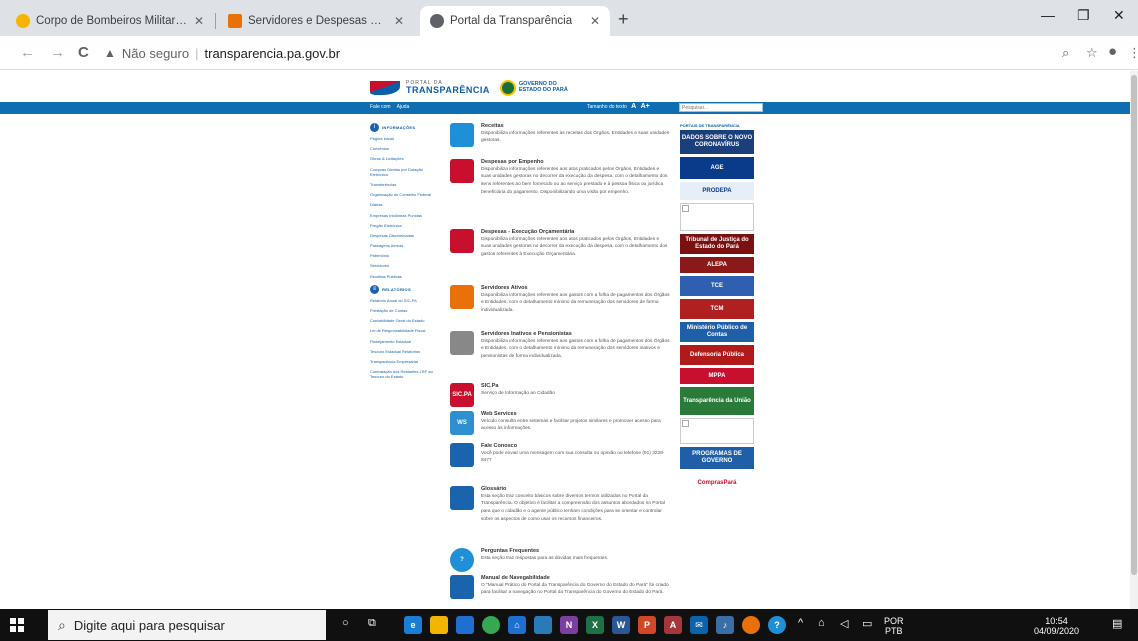 This screenshot has height=641, width=1138. What do you see at coordinates (751, 625) in the screenshot?
I see `chrome-running-icon` at bounding box center [751, 625].